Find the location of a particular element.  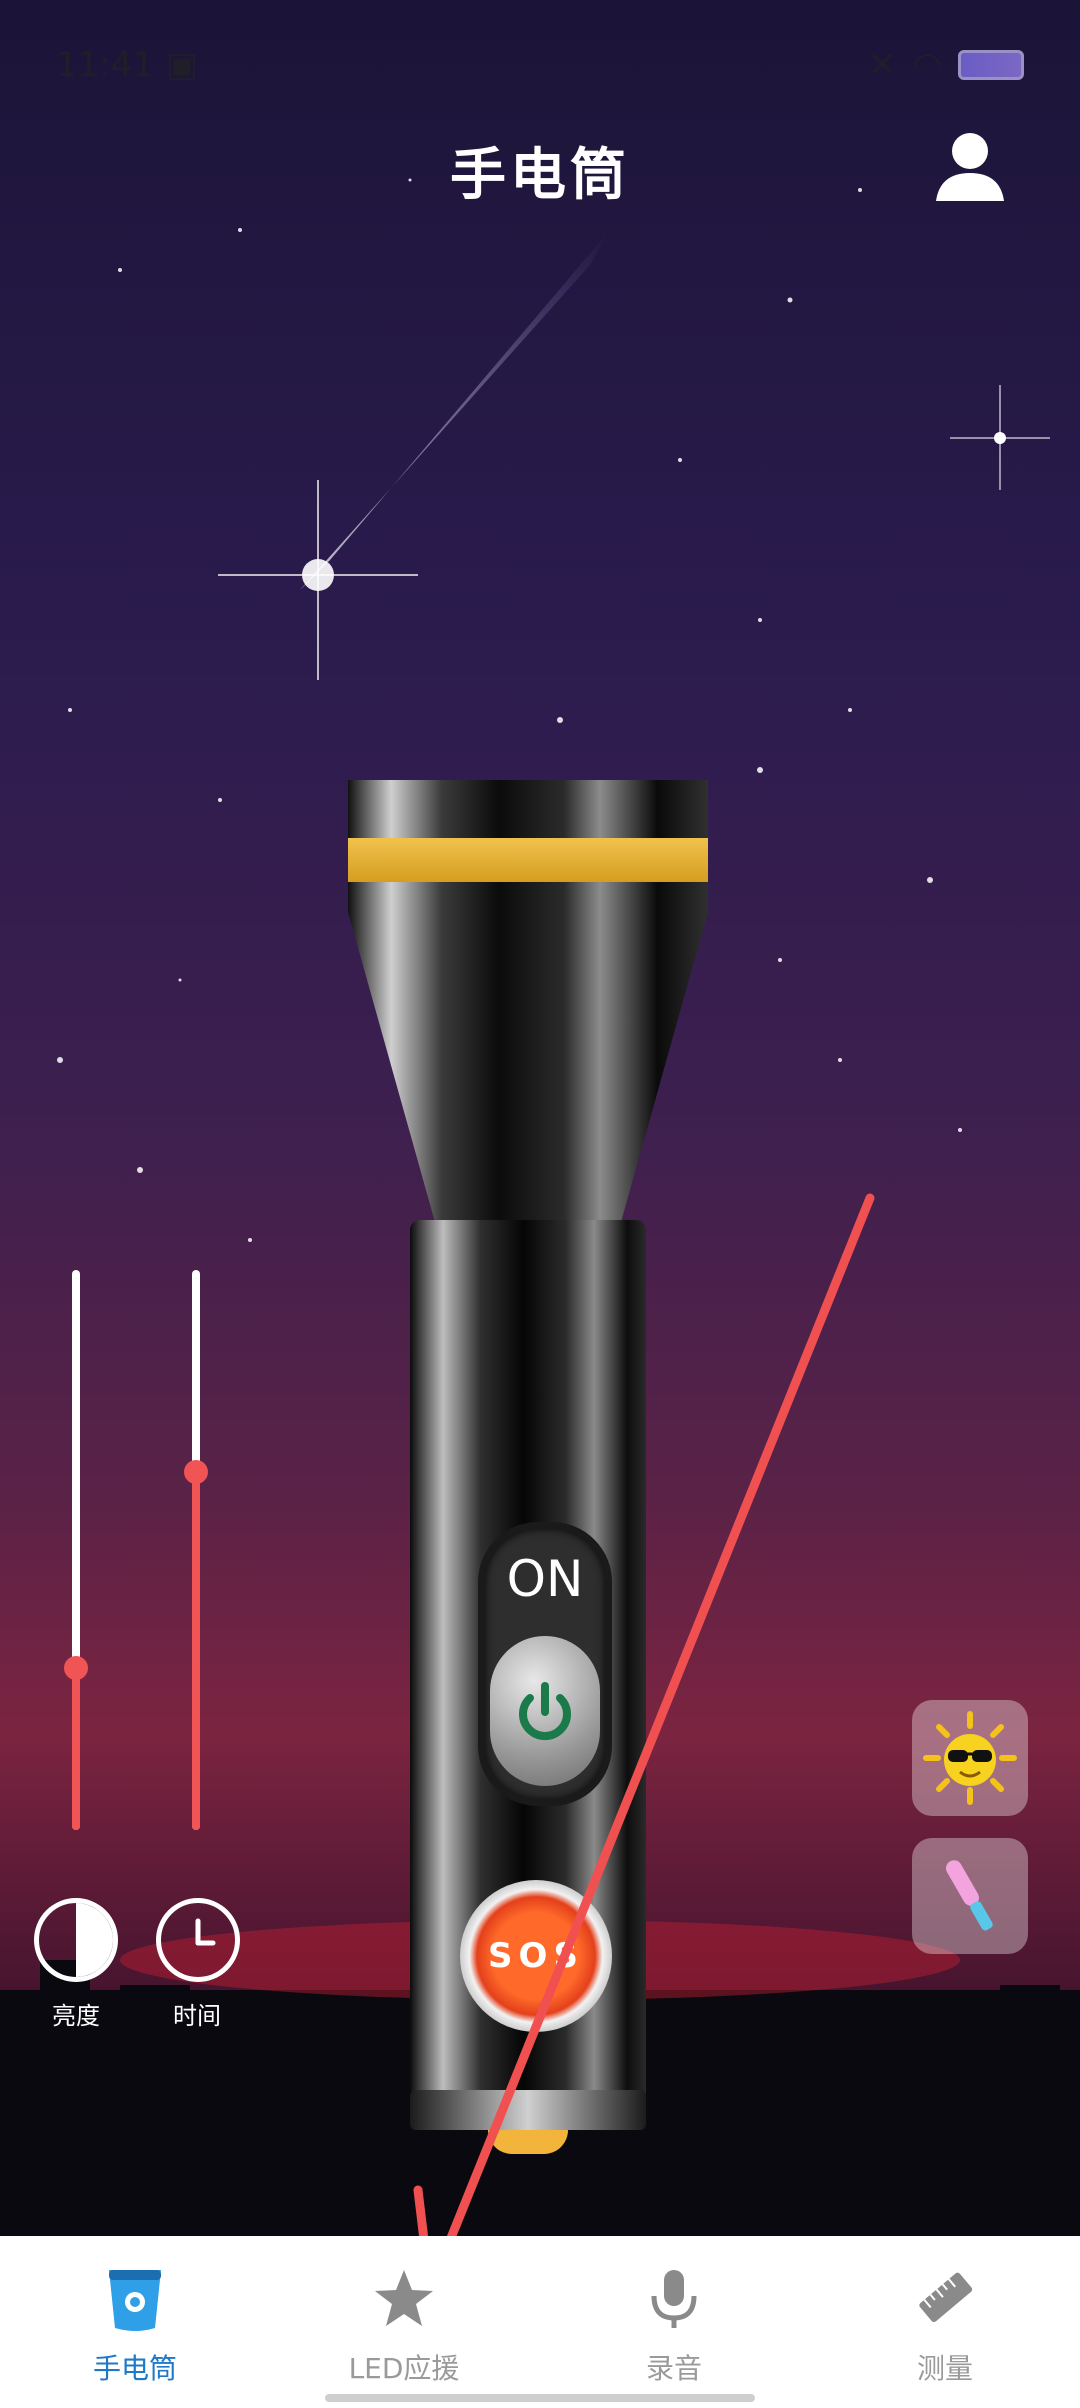

bottom-navigation: 手电筒 LED应援 录音 测量 is located at coordinates (540, 2322).